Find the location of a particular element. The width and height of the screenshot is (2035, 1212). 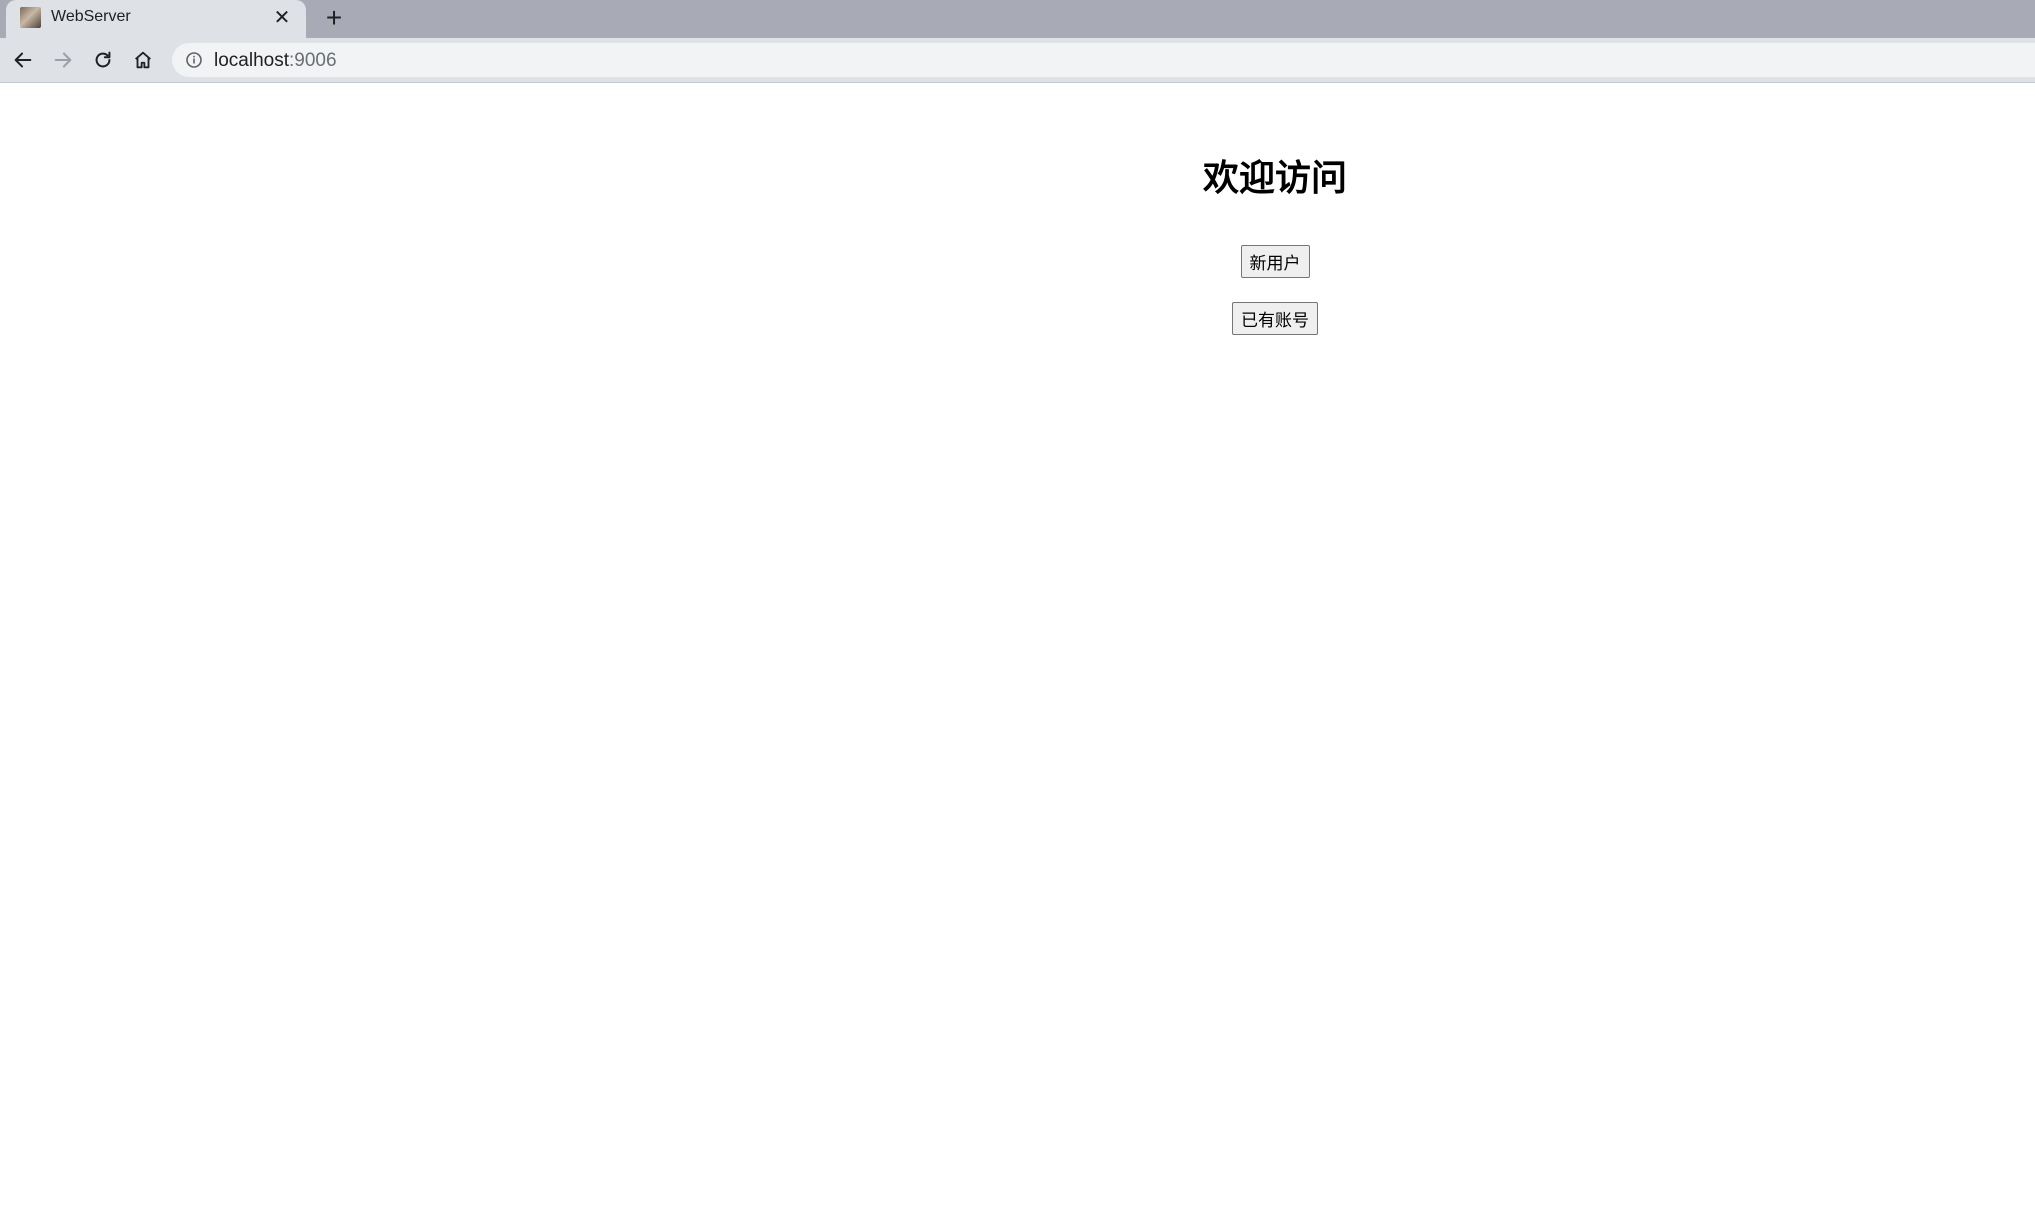

reload-icon is located at coordinates (103, 59).